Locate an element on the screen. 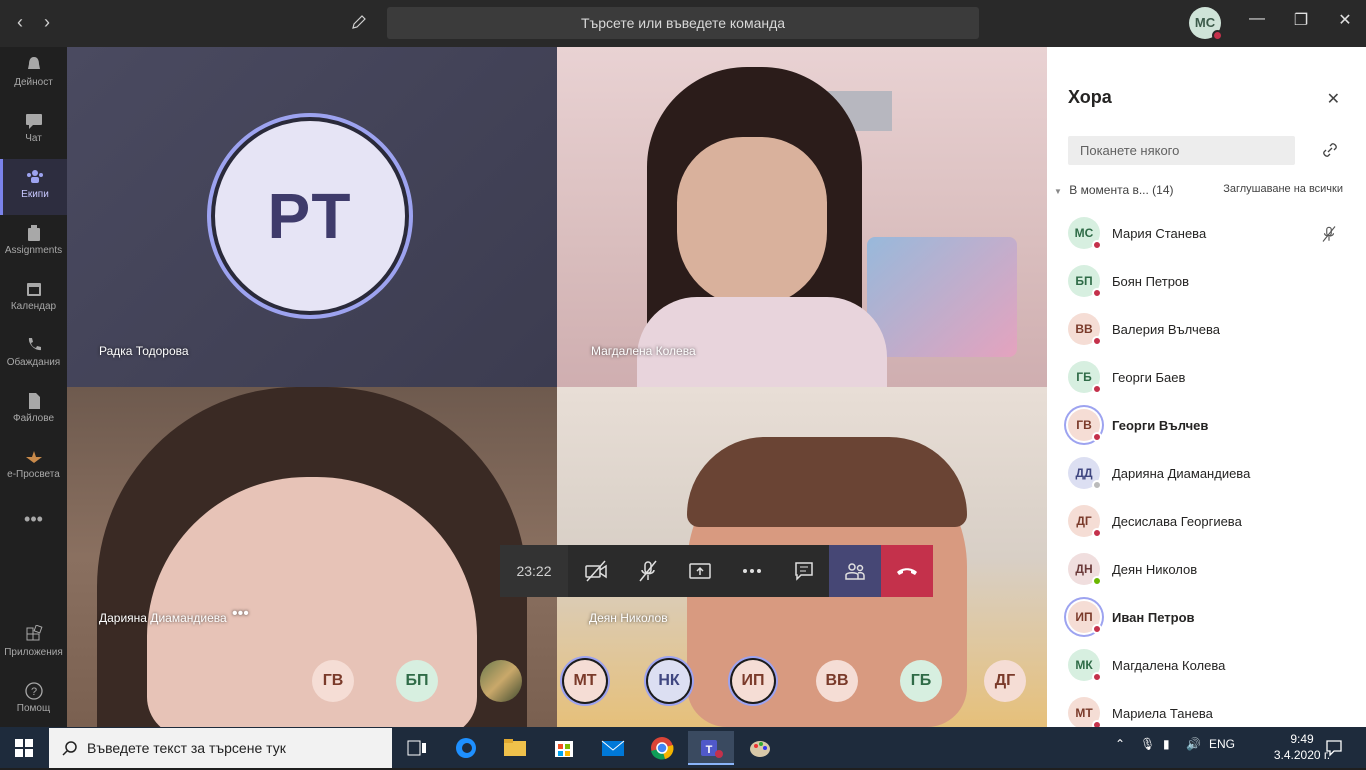 This screenshot has width=1366, height=770. files-icon is located at coordinates (34, 401).